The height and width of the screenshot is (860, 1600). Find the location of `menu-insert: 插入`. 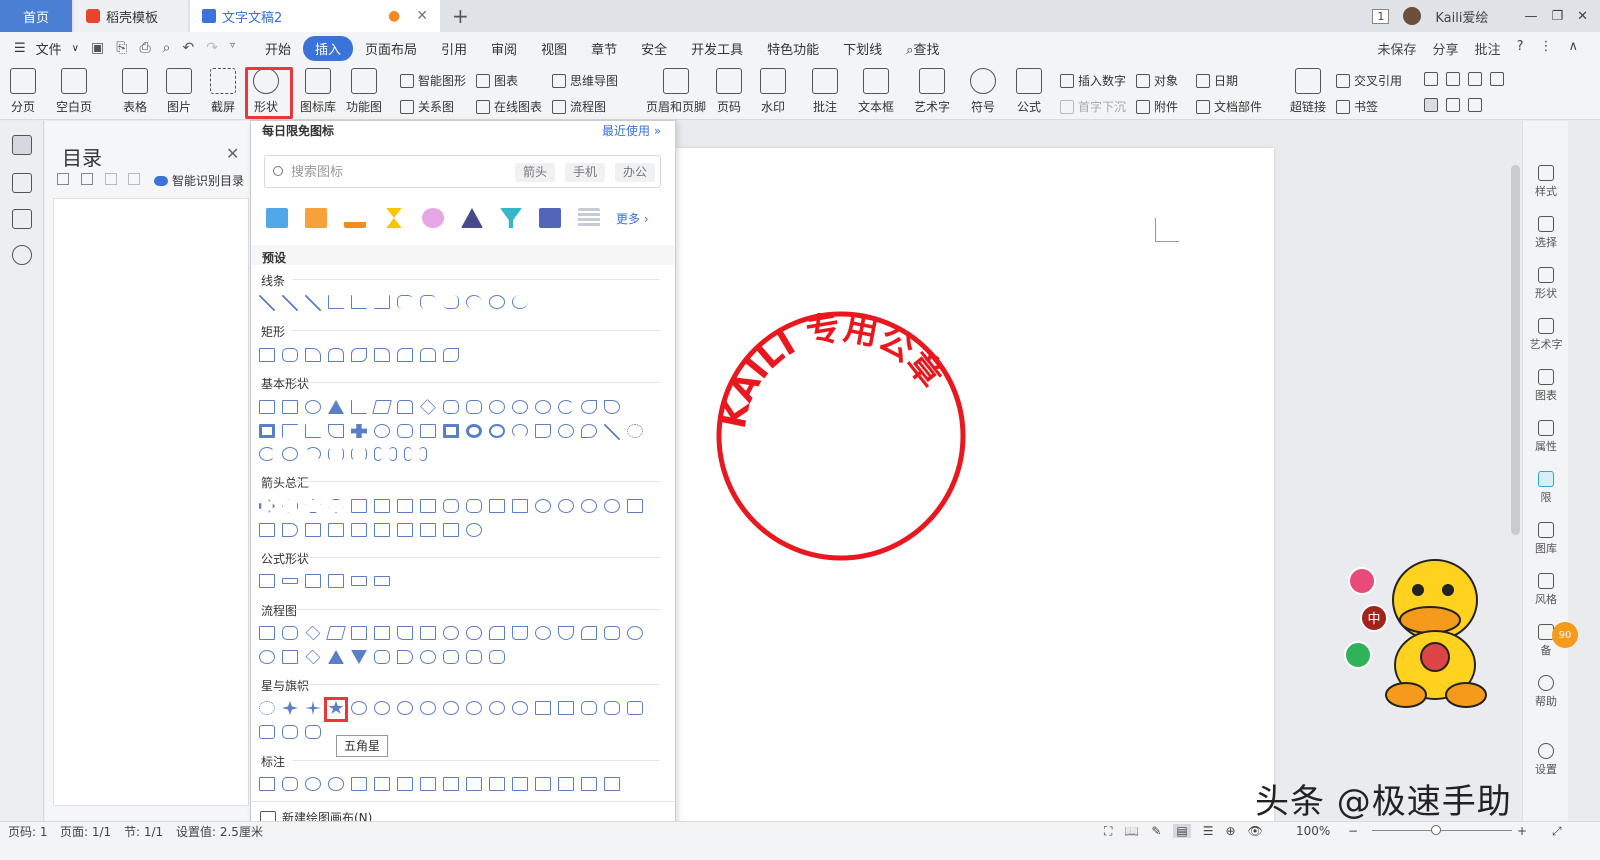

menu-insert: 插入 is located at coordinates (328, 48).